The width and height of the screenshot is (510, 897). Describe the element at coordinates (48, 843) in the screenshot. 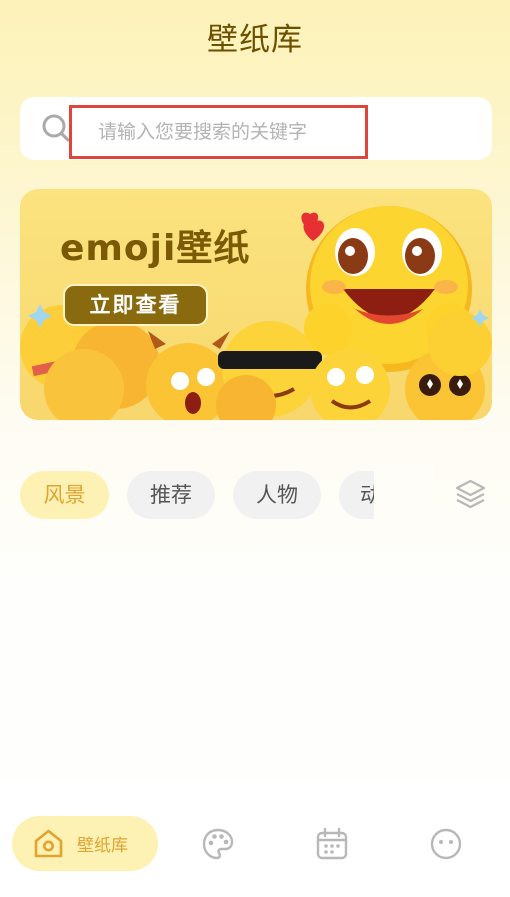

I see `home-icon` at that location.